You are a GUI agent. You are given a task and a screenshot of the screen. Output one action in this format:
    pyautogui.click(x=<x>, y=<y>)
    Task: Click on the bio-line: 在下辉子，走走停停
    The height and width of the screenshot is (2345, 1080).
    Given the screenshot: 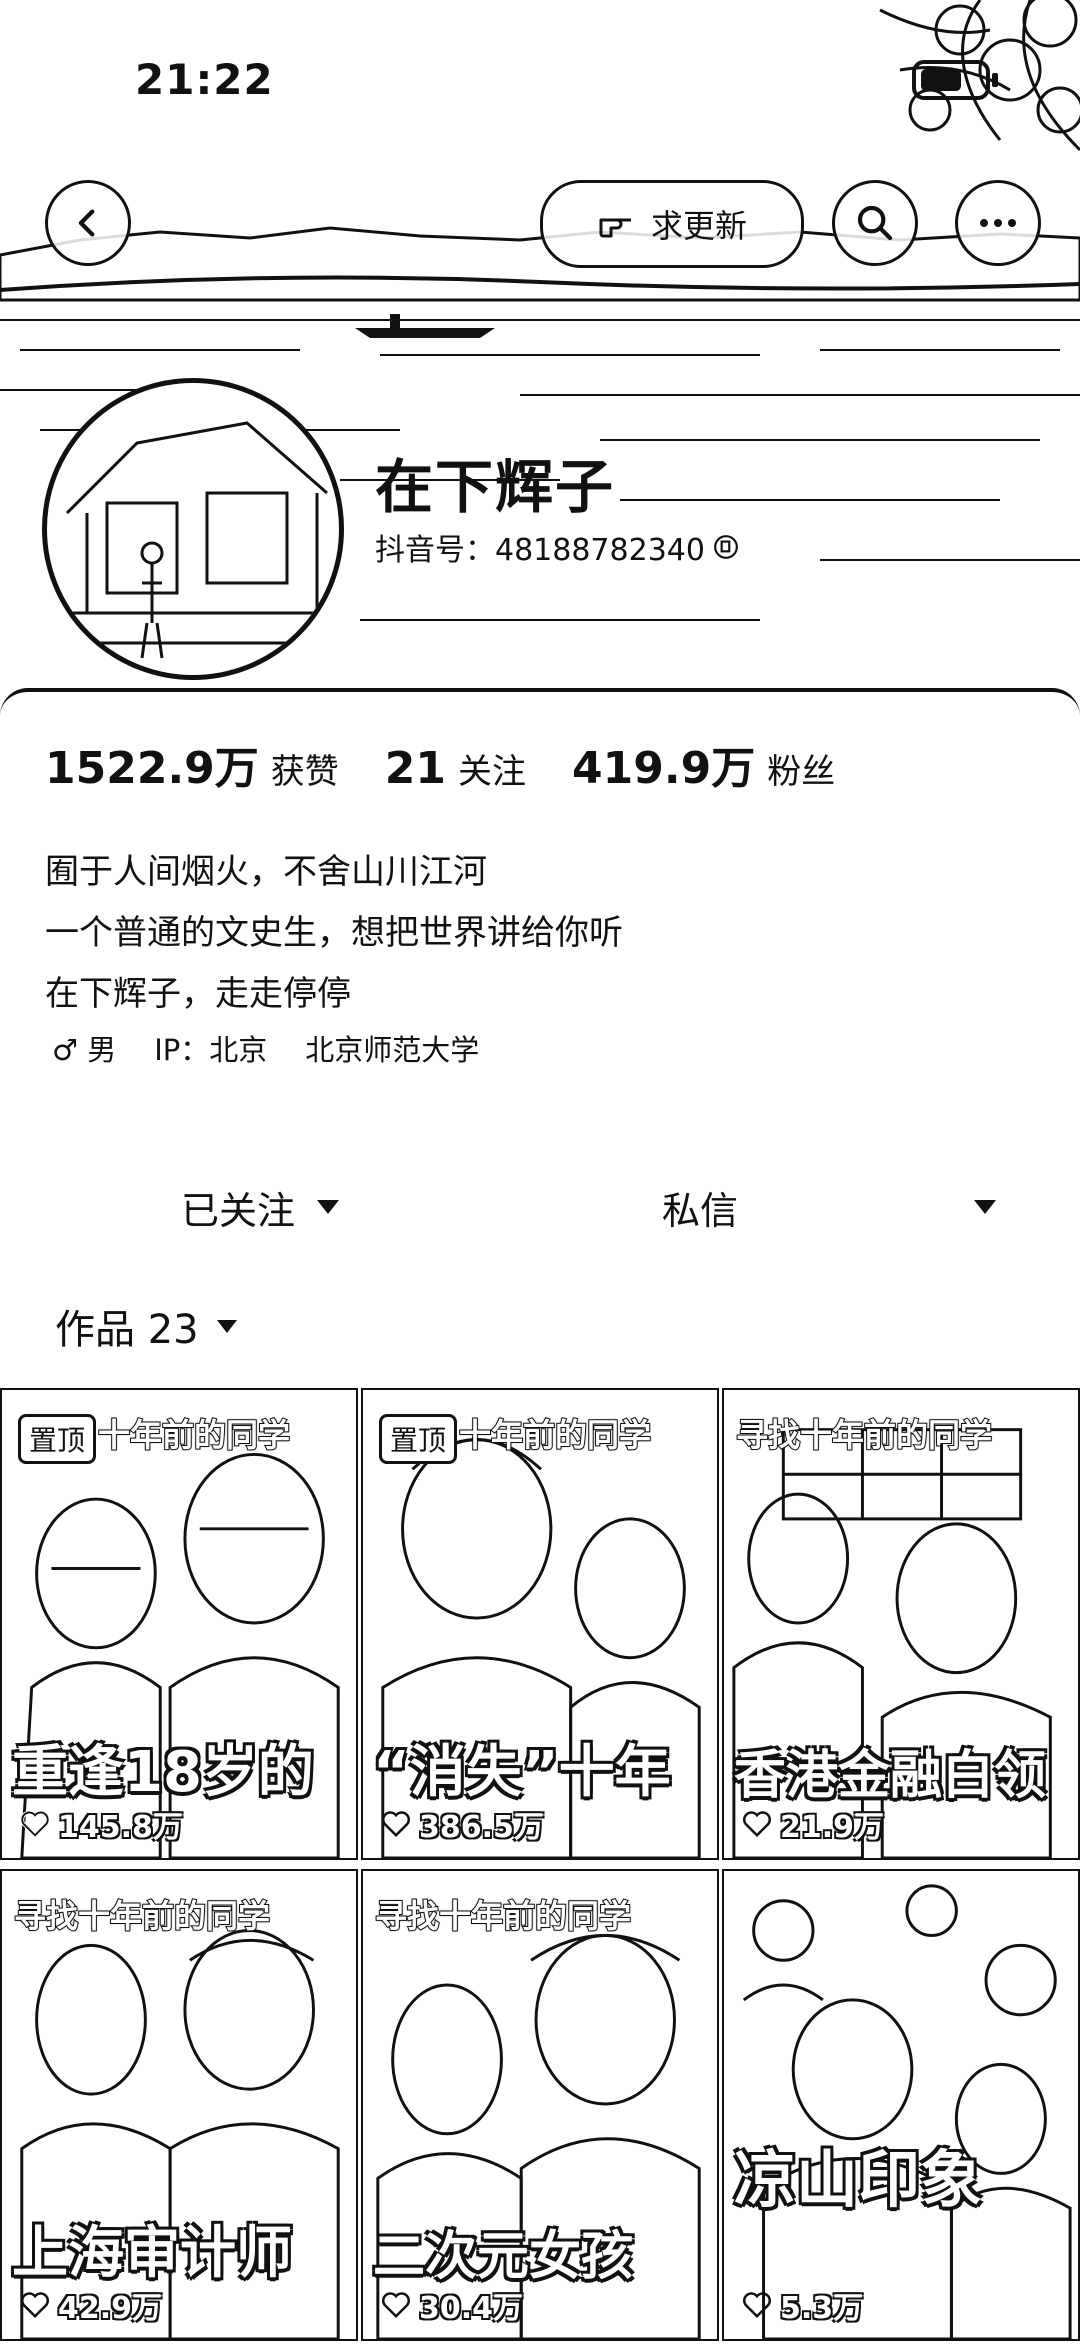 What is the action you would take?
    pyautogui.click(x=198, y=994)
    